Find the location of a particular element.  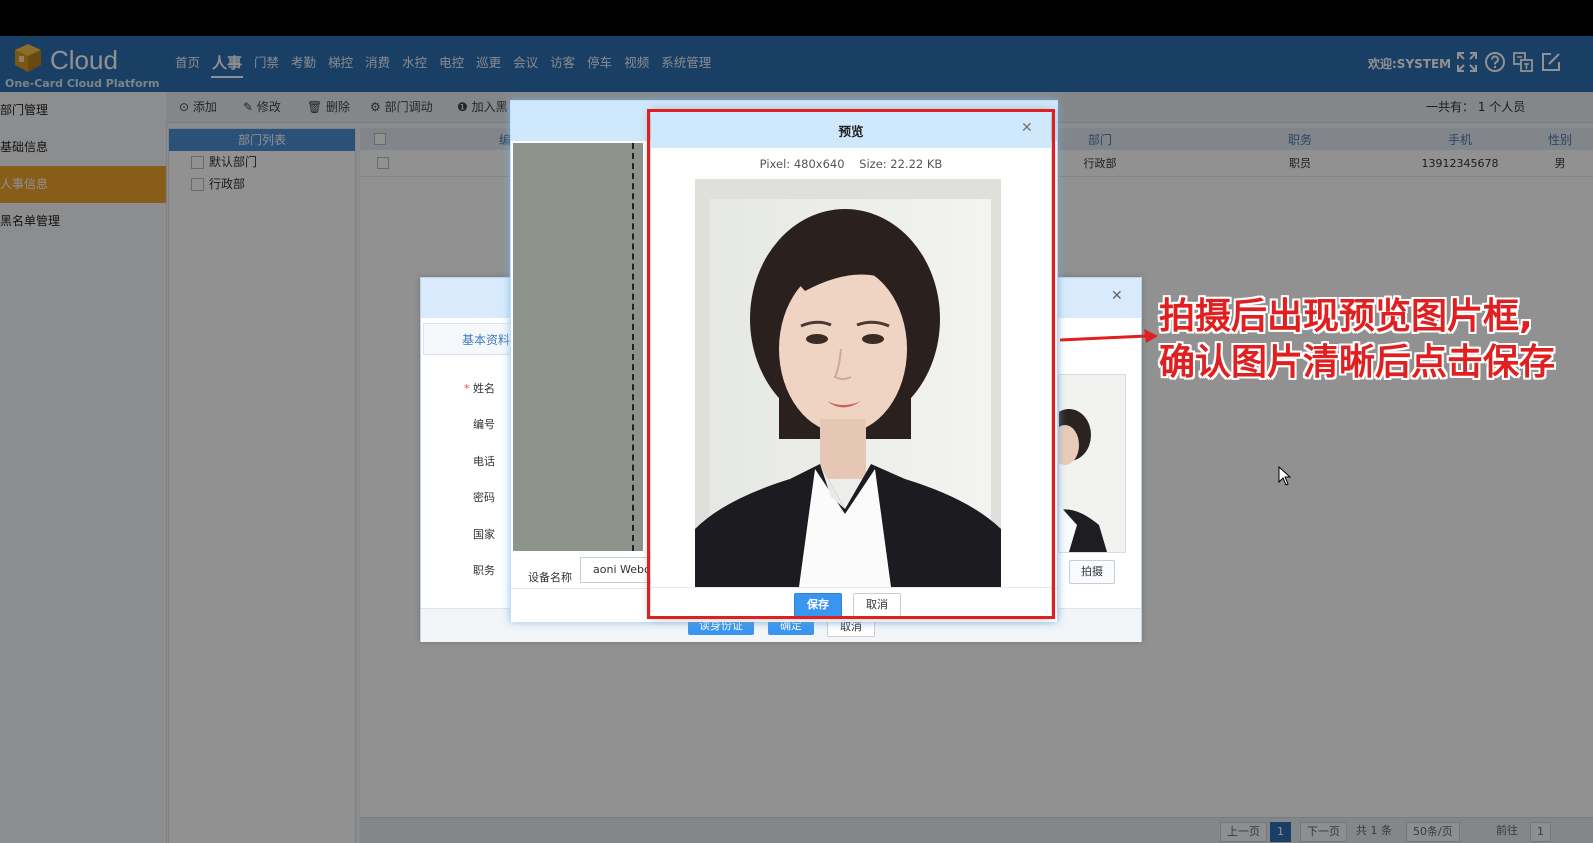

field-label-password: 密码 is located at coordinates (484, 497).